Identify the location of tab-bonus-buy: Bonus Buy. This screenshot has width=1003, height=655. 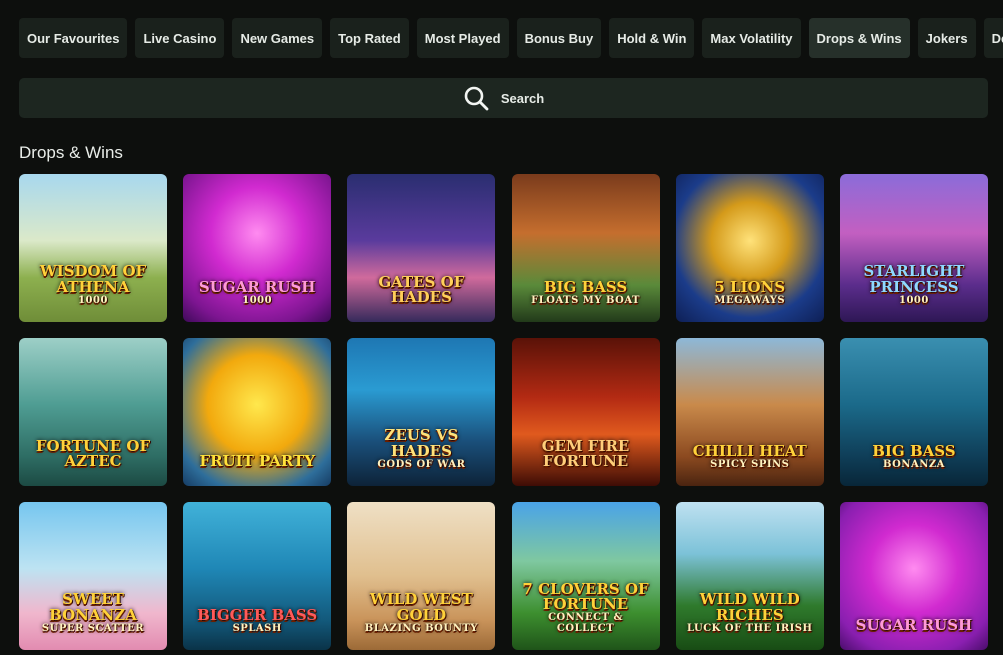
(559, 38).